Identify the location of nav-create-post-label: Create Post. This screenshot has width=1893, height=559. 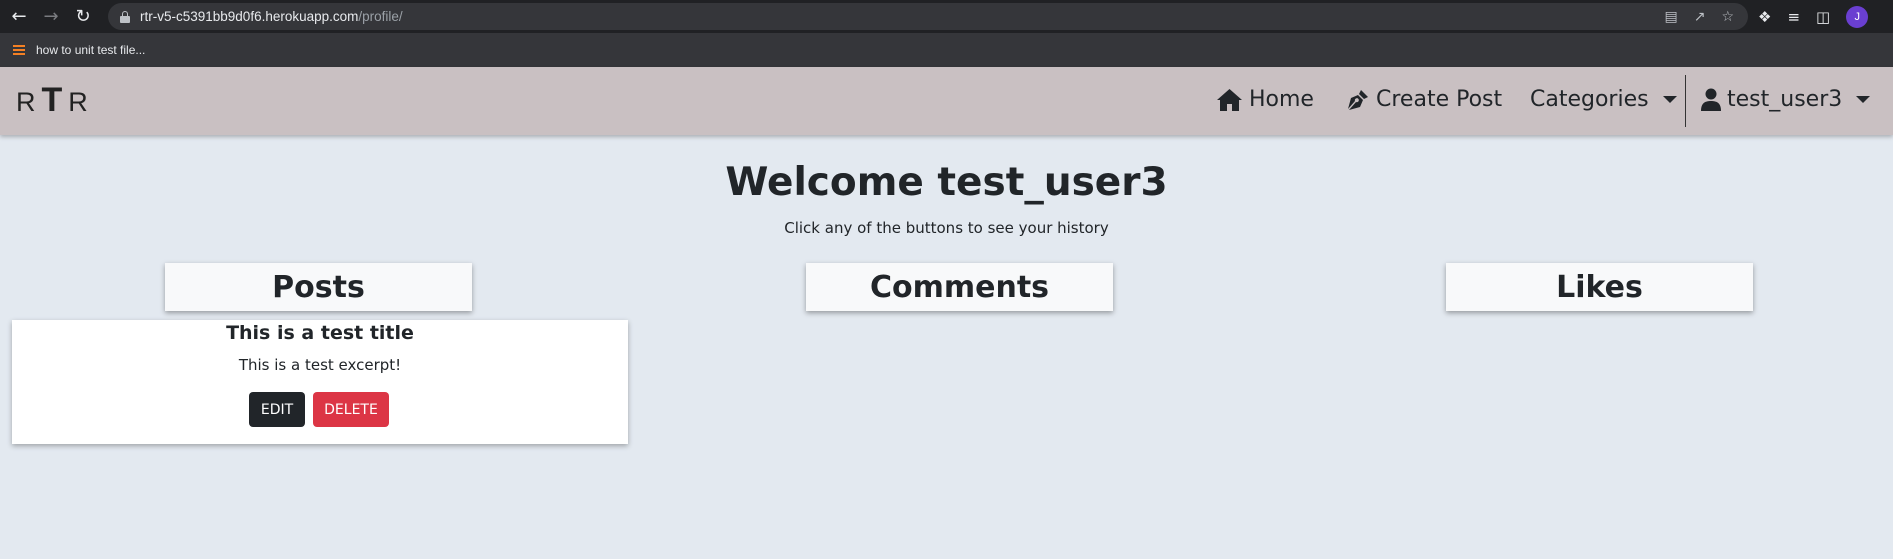
(1439, 99).